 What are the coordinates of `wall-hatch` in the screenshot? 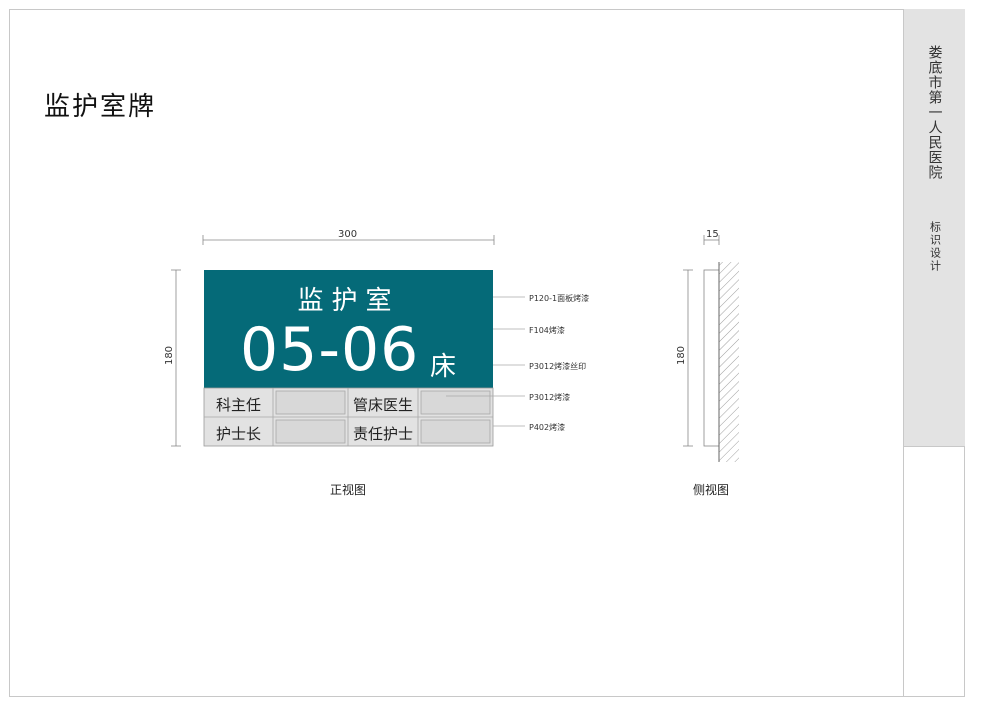 It's located at (729, 362).